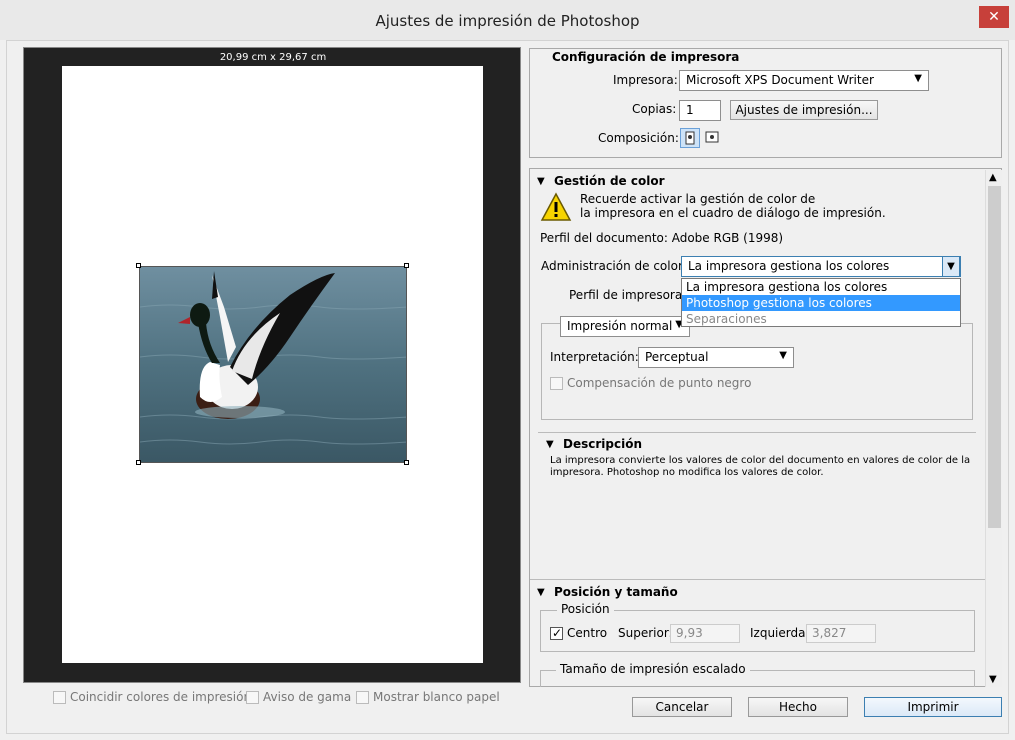  I want to click on window-title: Ajustes de impresión de Photoshop, so click(507, 21).